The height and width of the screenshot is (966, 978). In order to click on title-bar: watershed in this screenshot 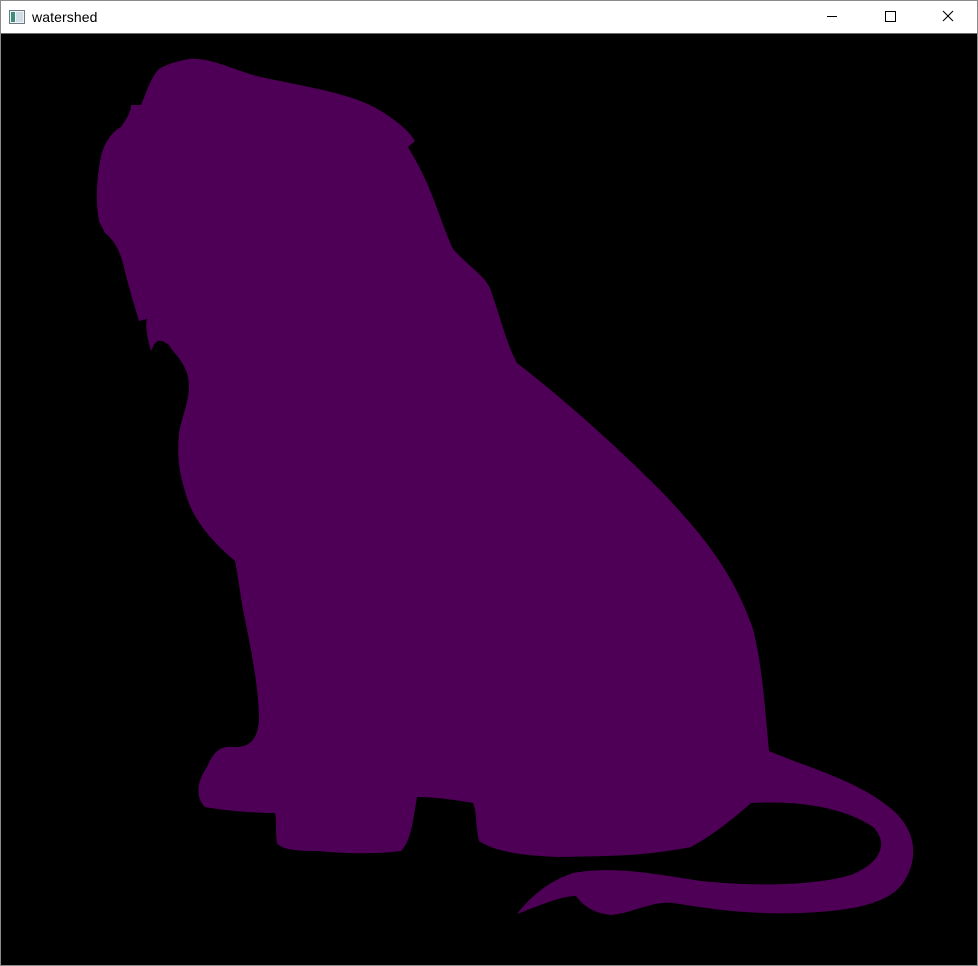, I will do `click(489, 17)`.